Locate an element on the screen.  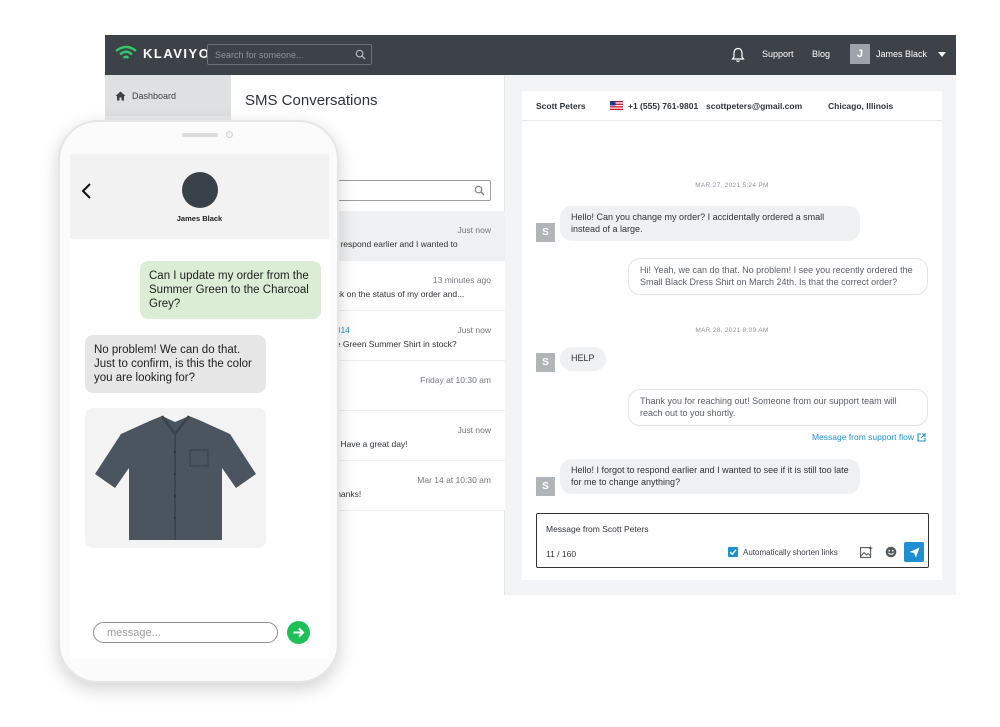
phone-send-button is located at coordinates (298, 632).